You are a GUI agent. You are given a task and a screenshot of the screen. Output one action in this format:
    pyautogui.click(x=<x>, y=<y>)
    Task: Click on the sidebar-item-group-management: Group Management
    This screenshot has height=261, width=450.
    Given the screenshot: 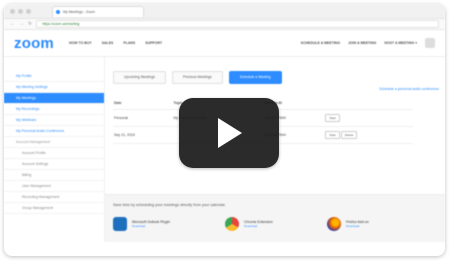 What is the action you would take?
    pyautogui.click(x=54, y=208)
    